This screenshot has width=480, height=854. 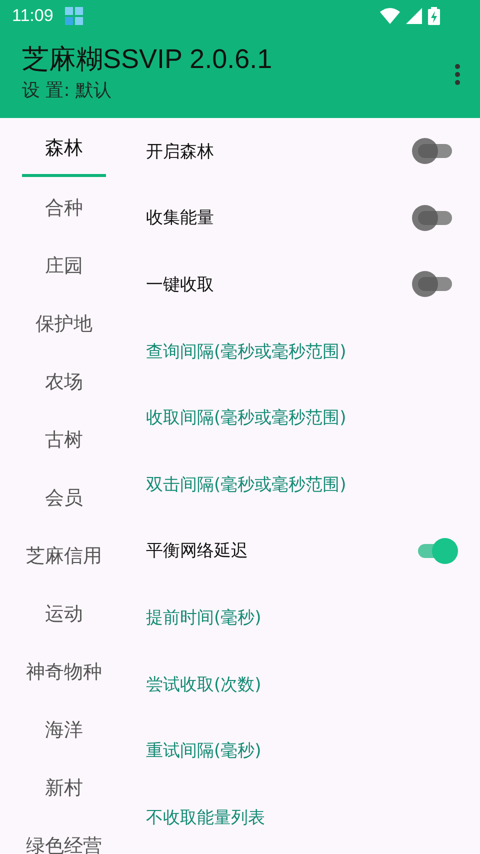 What do you see at coordinates (64, 673) in the screenshot?
I see `category-tab: 神奇物种` at bounding box center [64, 673].